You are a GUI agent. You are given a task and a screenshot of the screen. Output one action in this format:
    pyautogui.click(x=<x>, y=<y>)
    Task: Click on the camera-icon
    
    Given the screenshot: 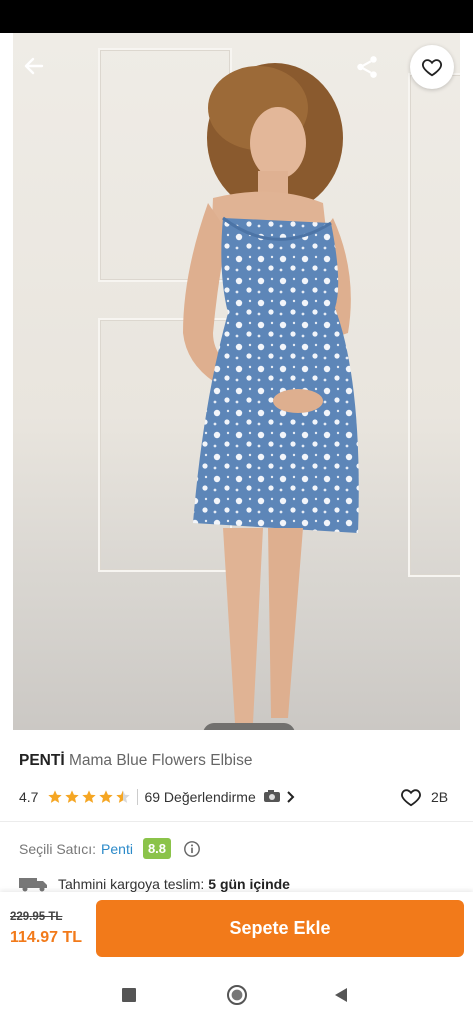 What is the action you would take?
    pyautogui.click(x=271, y=796)
    